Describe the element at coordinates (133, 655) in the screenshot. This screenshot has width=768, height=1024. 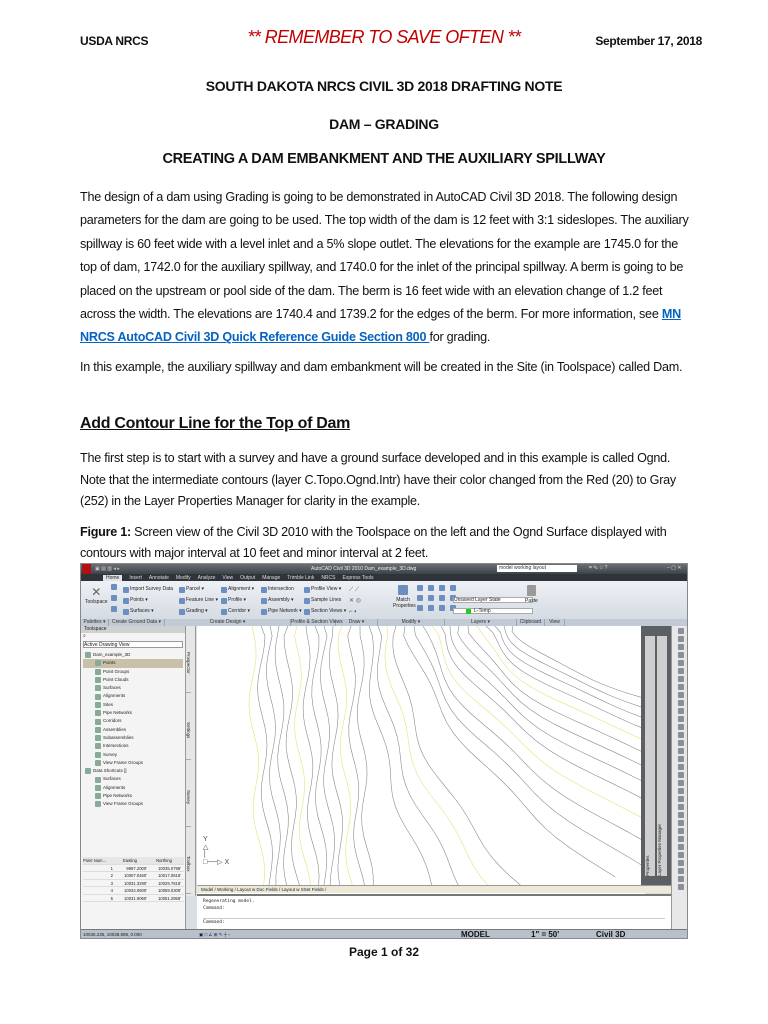
I see `tree-item: Dam_example_3D` at that location.